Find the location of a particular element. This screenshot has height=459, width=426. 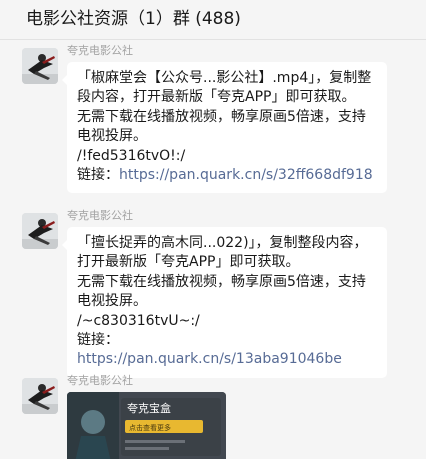

message-text: /~c830316tvU~:/ is located at coordinates (138, 320).